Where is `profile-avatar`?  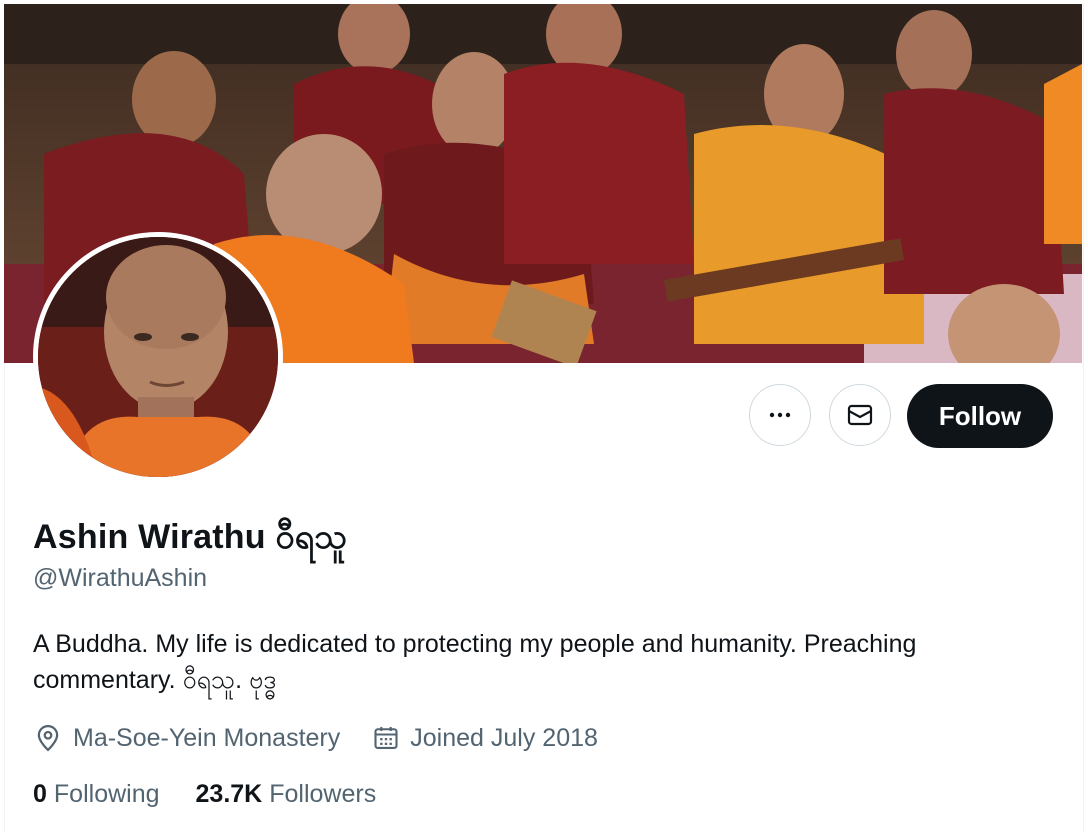 profile-avatar is located at coordinates (158, 357).